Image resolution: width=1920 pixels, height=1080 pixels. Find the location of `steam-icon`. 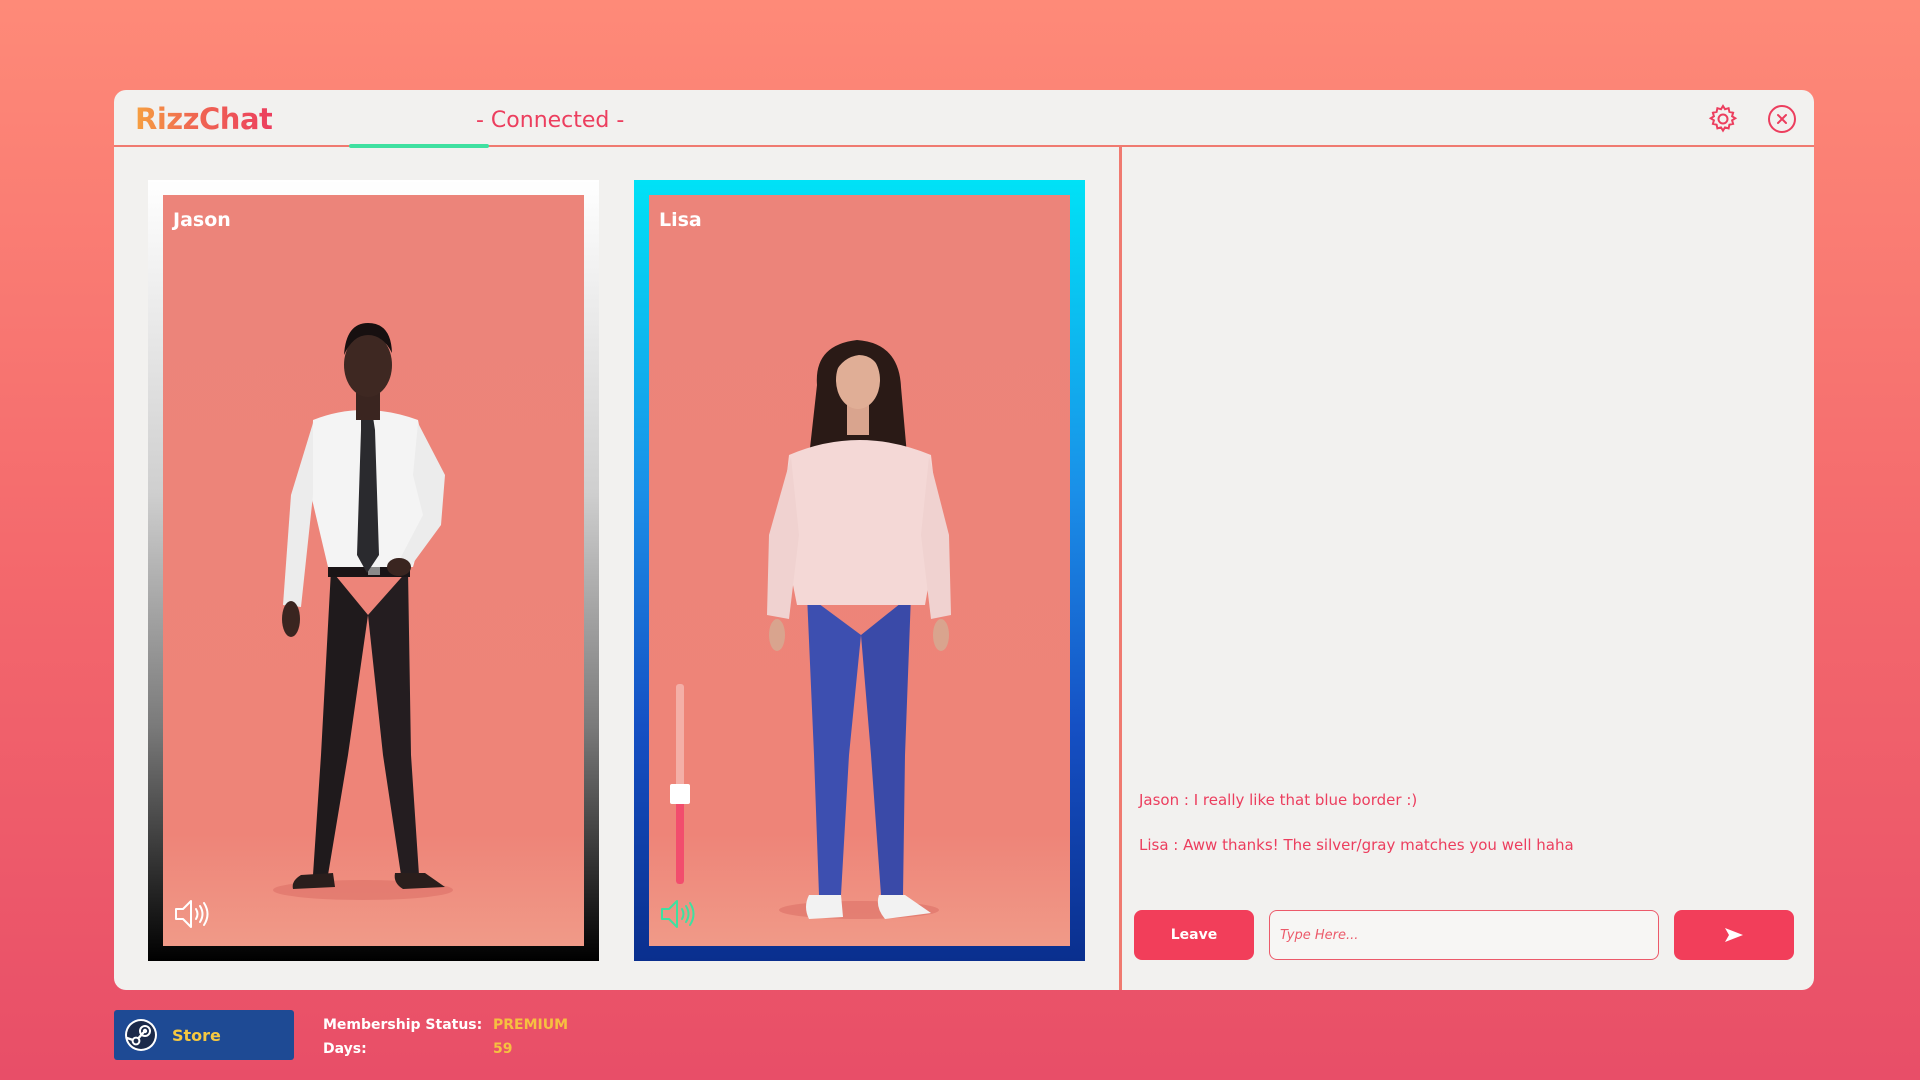

steam-icon is located at coordinates (141, 1035).